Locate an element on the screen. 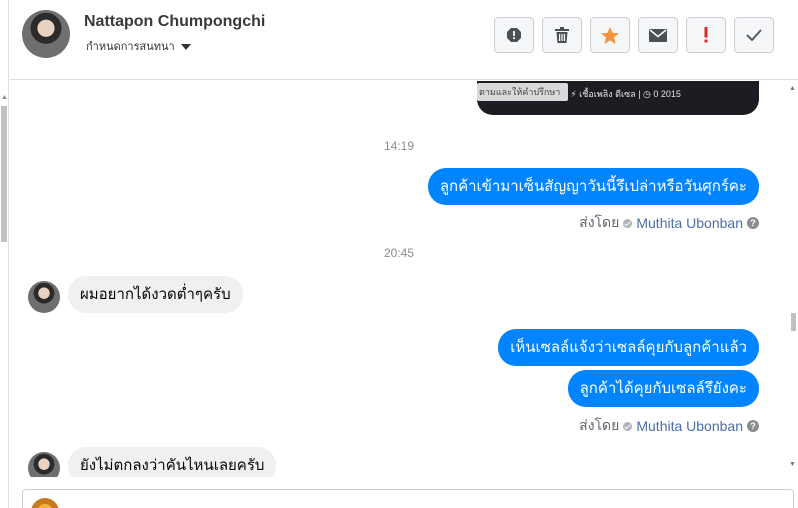 Image resolution: width=798 pixels, height=508 pixels. star-icon is located at coordinates (610, 35).